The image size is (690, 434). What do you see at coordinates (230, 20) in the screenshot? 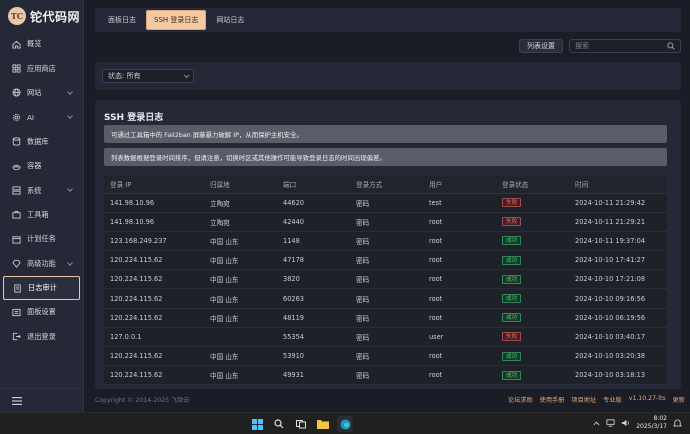
I see `tab-website-log: 网站日志` at bounding box center [230, 20].